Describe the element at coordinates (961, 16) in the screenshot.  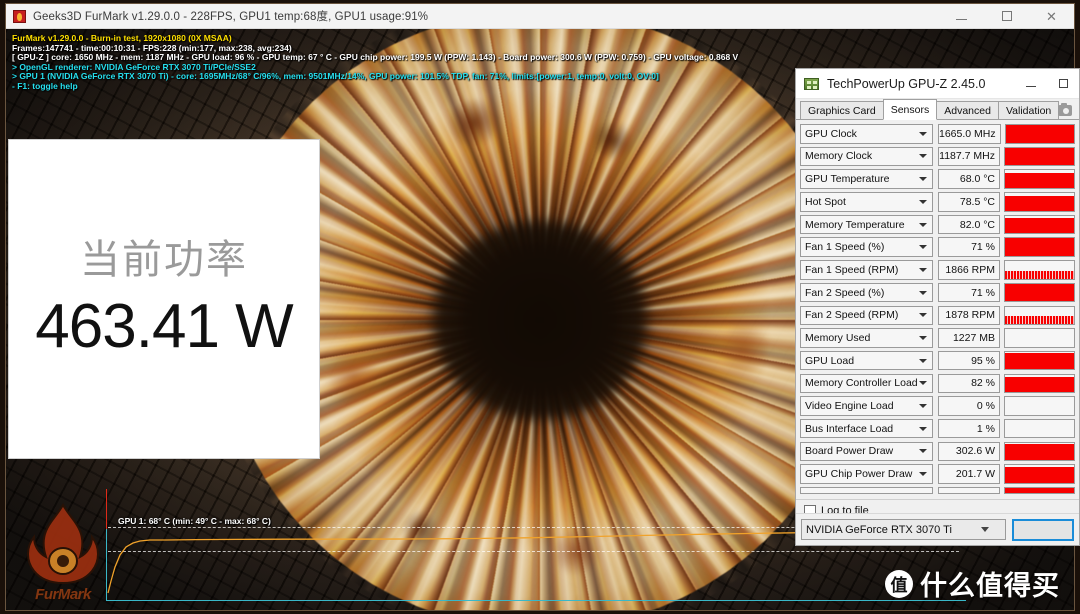
I see `minimize-button` at that location.